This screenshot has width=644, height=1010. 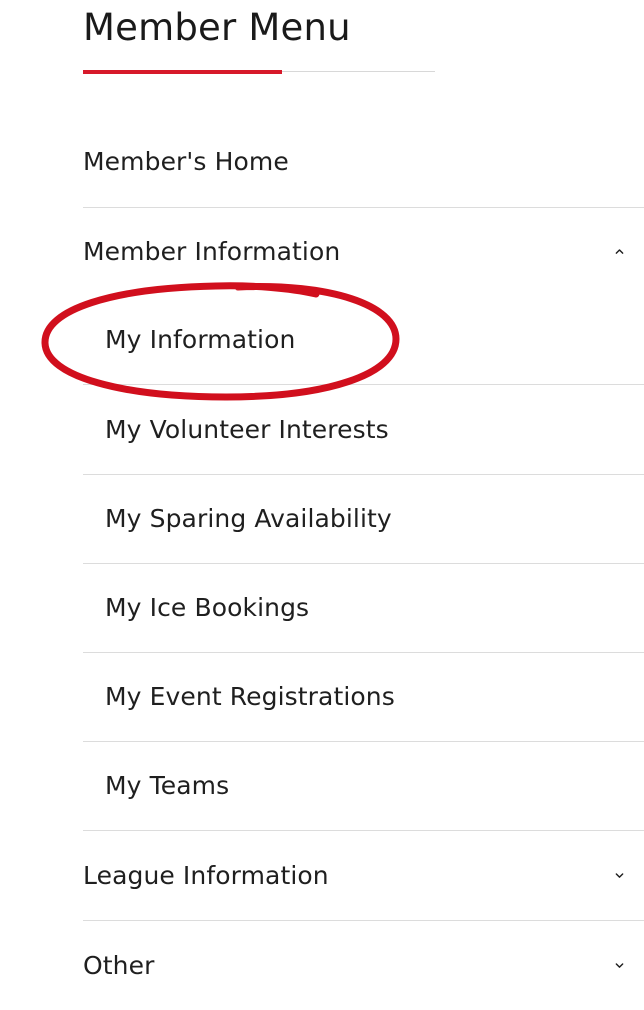 What do you see at coordinates (200, 339) in the screenshot?
I see `submenu-item-label: My Information` at bounding box center [200, 339].